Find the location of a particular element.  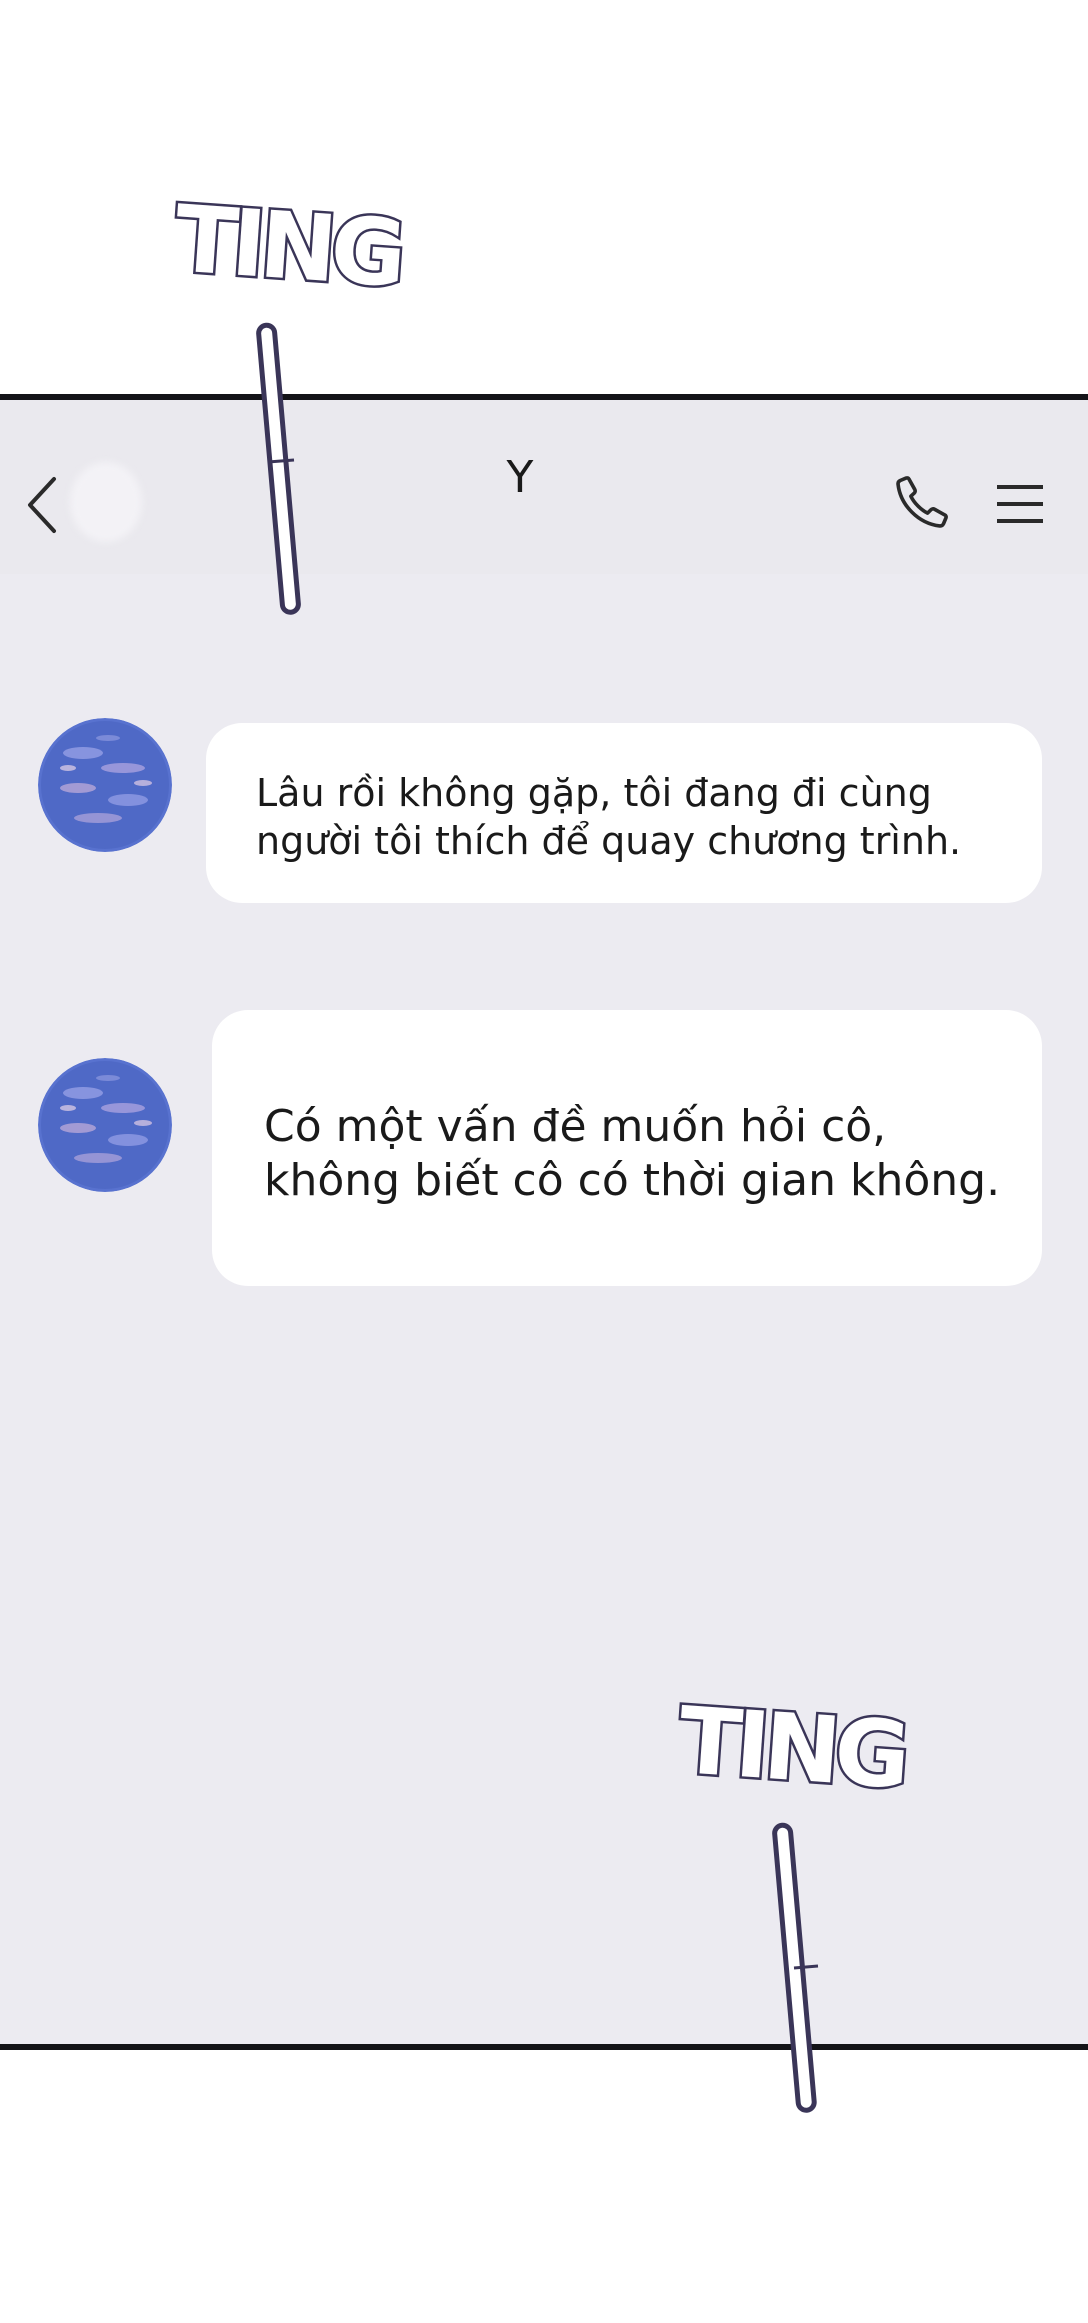

phone-icon is located at coordinates (922, 502).